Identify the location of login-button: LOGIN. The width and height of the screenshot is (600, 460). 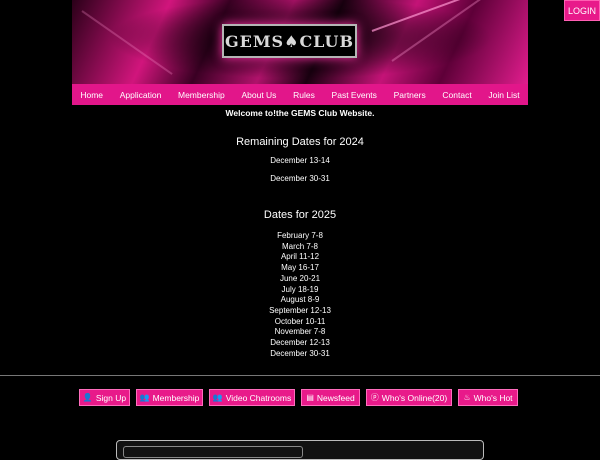
(582, 10).